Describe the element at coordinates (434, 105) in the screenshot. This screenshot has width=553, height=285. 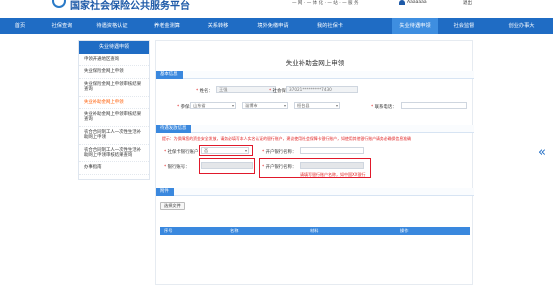
I see `phone-input` at that location.